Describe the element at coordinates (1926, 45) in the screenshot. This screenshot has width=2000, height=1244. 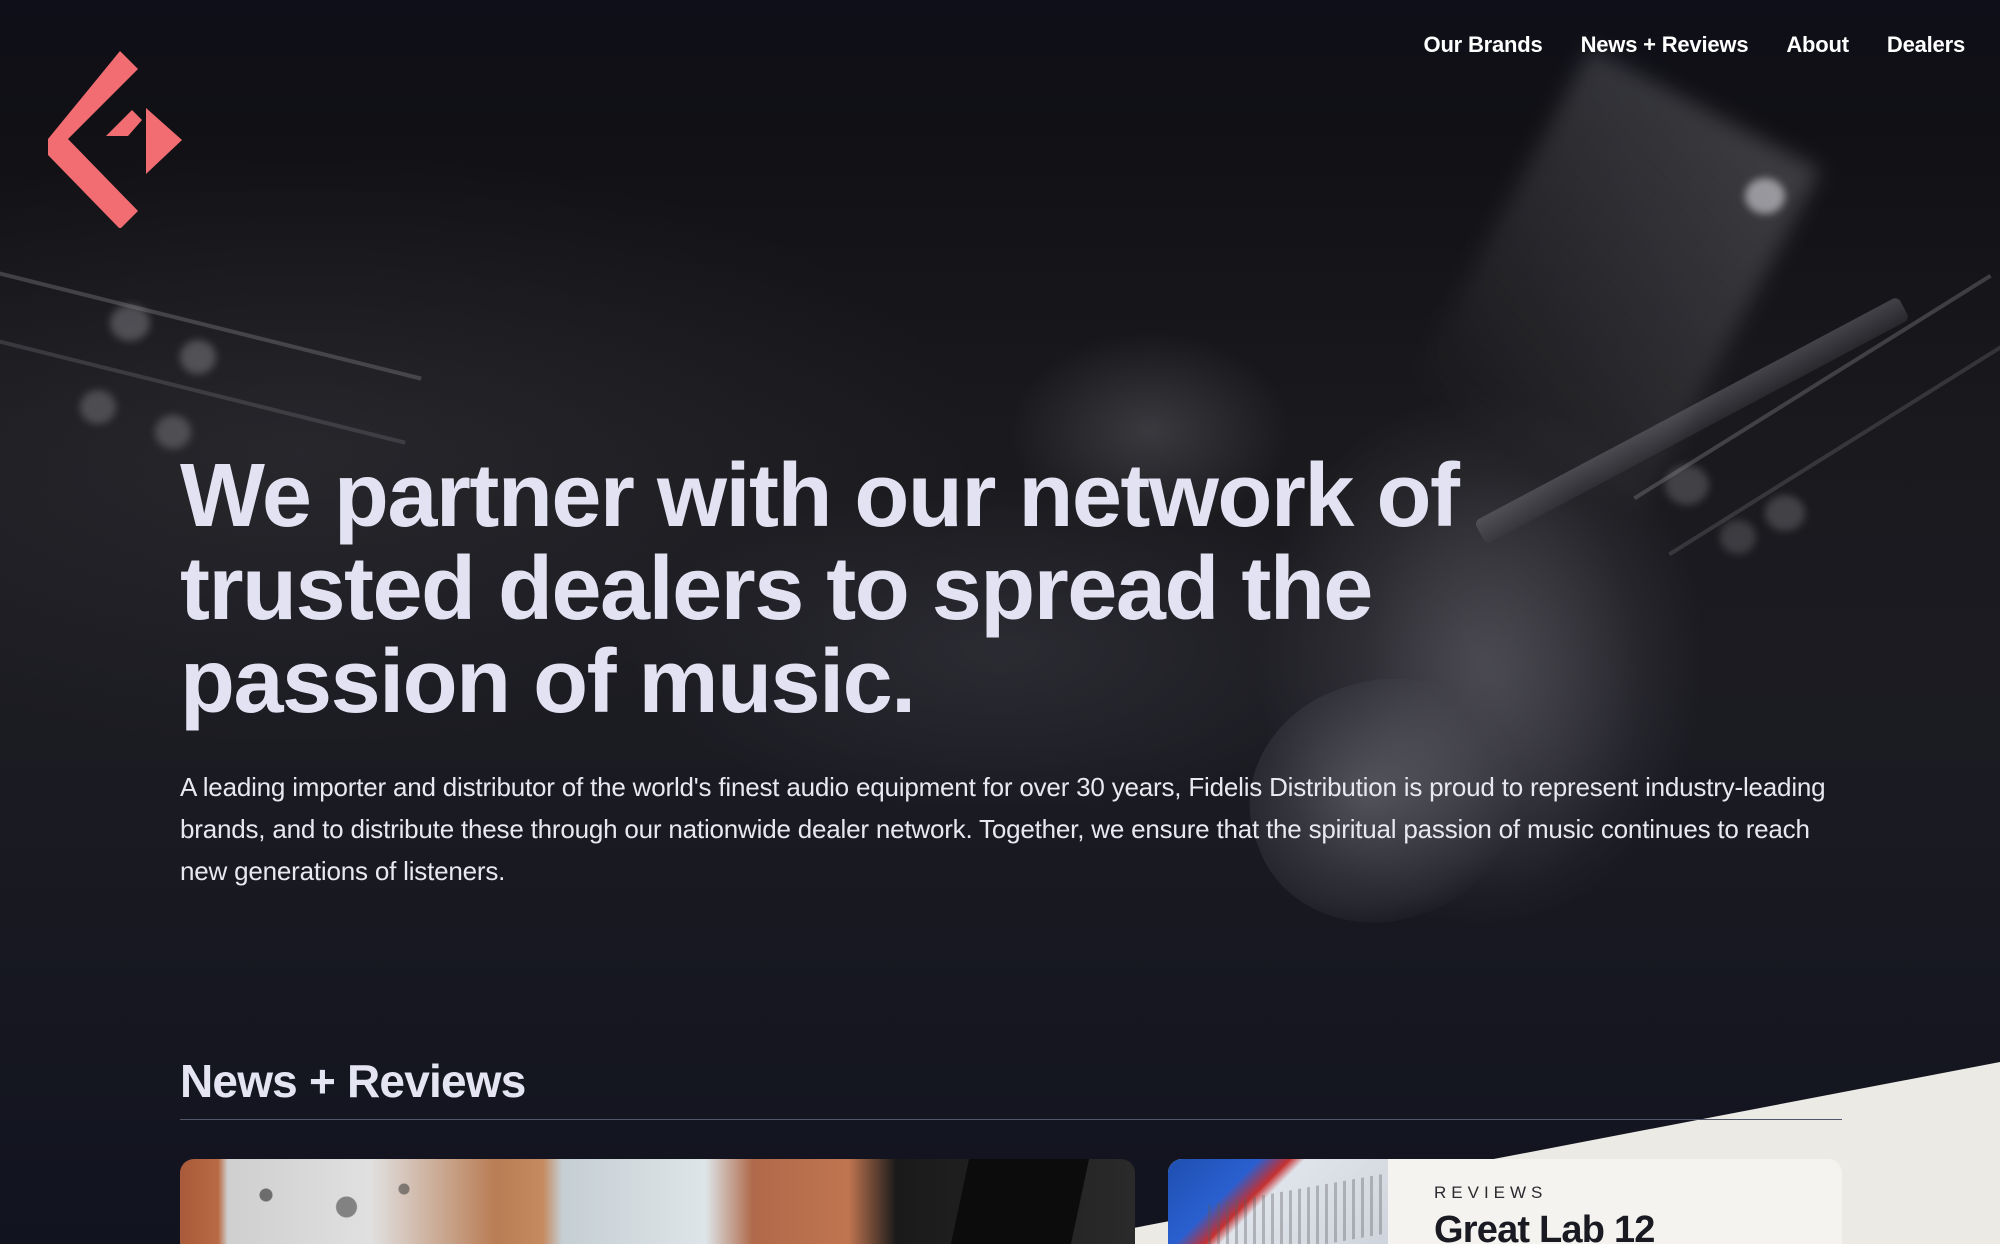
I see `nav-dealers: Dealers` at that location.